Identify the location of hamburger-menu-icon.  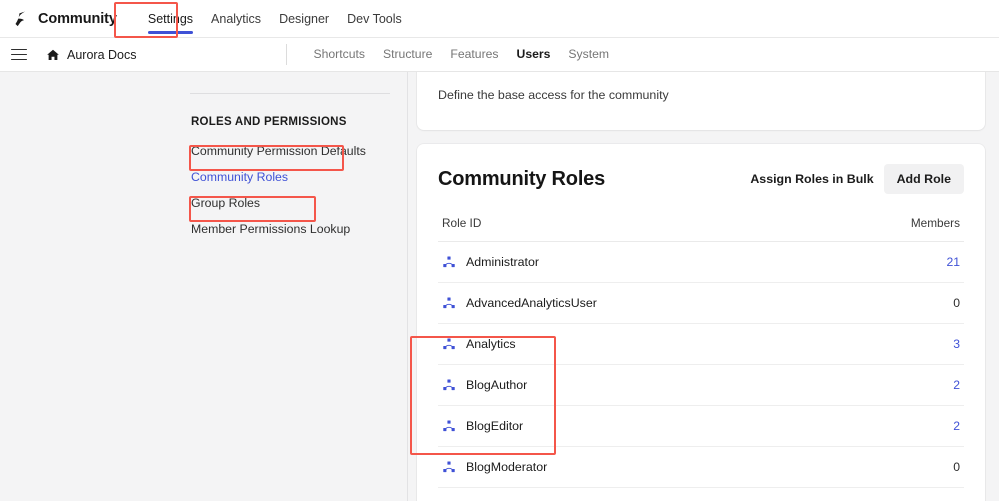
(19, 54).